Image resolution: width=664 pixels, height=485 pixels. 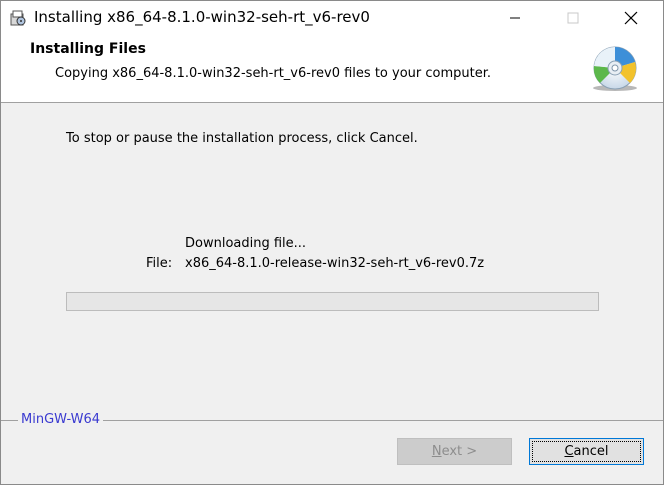 I want to click on branding-label: MinGW-W64, so click(x=61, y=419).